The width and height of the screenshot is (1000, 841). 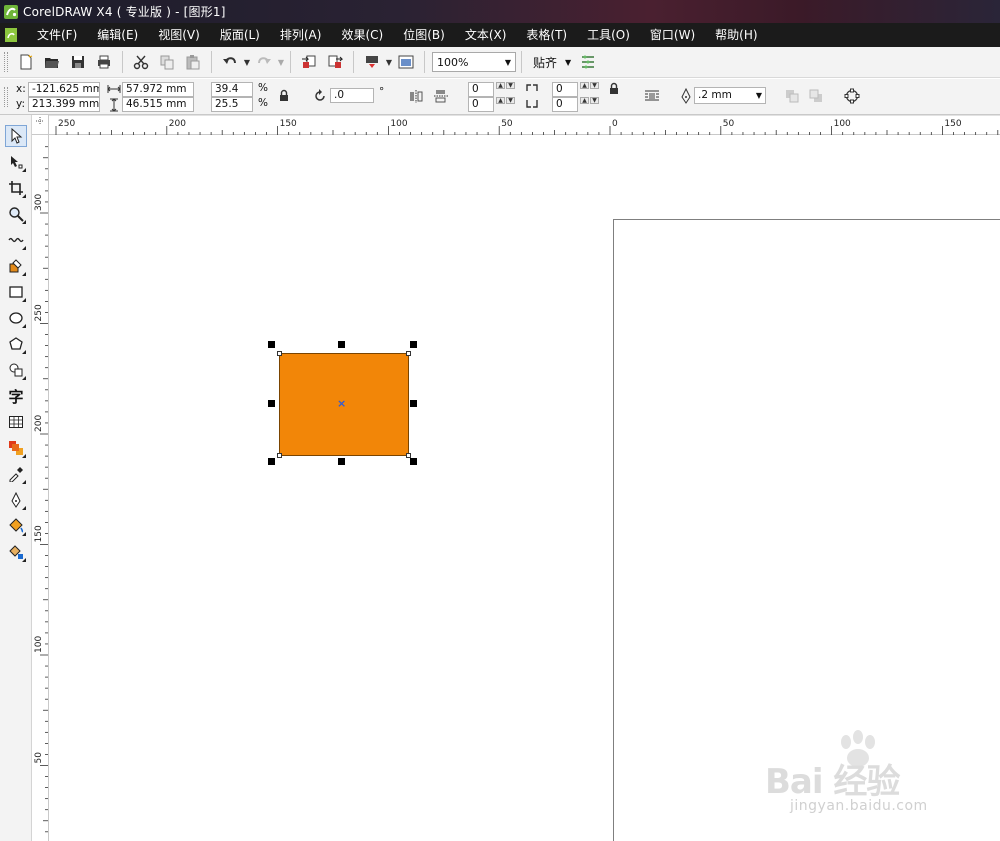 I want to click on corner-radius-bottom-right-input: 0, so click(x=565, y=104).